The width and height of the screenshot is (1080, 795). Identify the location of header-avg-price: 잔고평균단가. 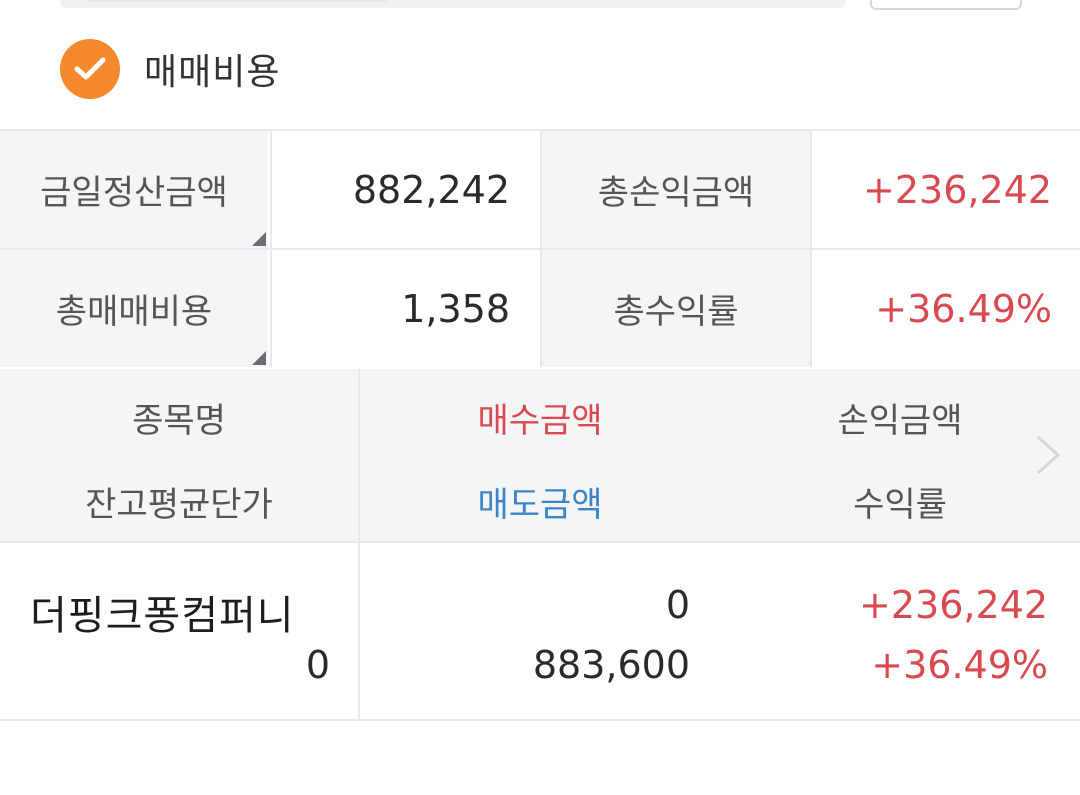
(179, 505).